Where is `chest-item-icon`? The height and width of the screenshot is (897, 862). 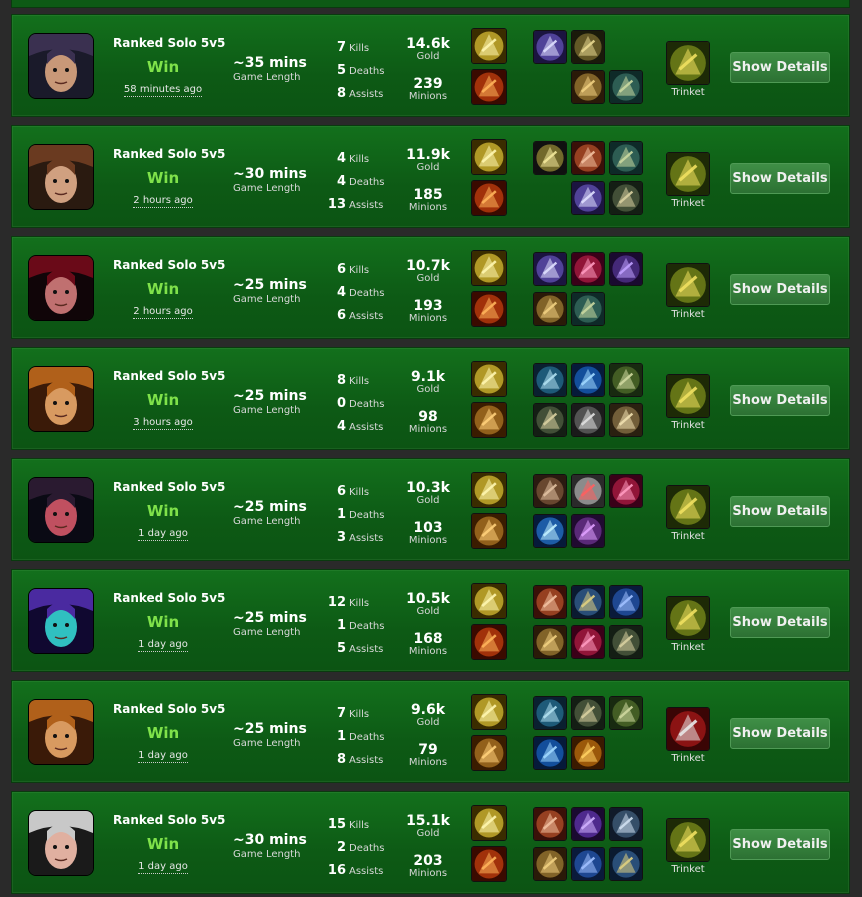
chest-item-icon is located at coordinates (588, 420).